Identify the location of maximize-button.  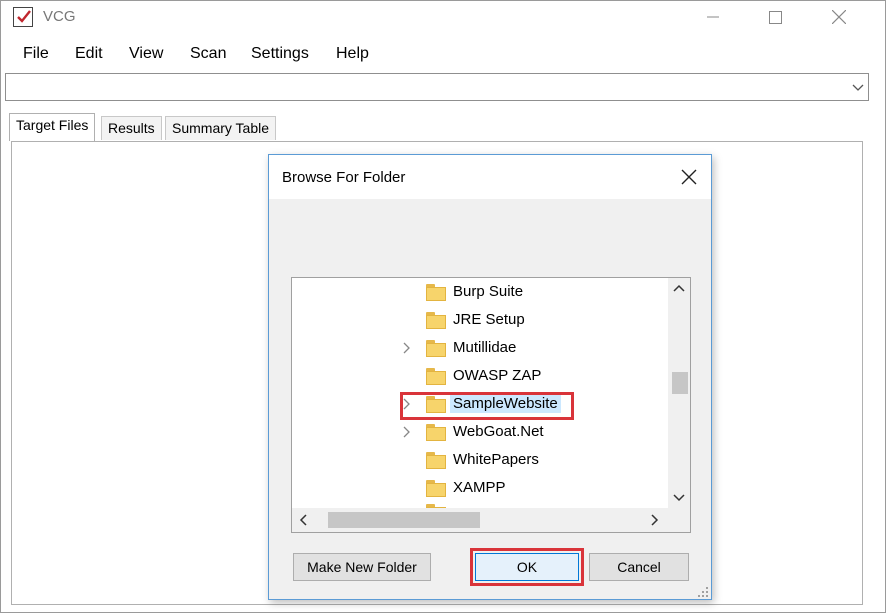
(775, 17).